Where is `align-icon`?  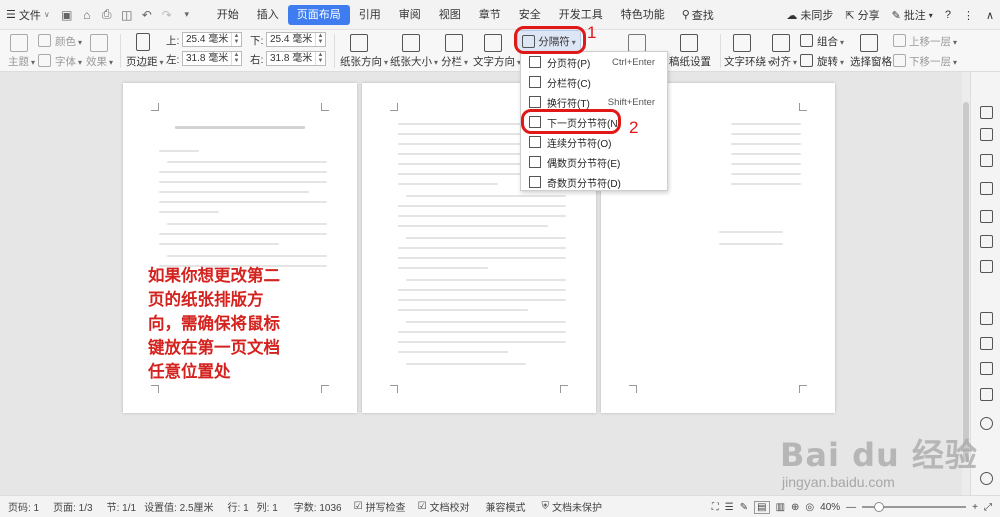 align-icon is located at coordinates (781, 43).